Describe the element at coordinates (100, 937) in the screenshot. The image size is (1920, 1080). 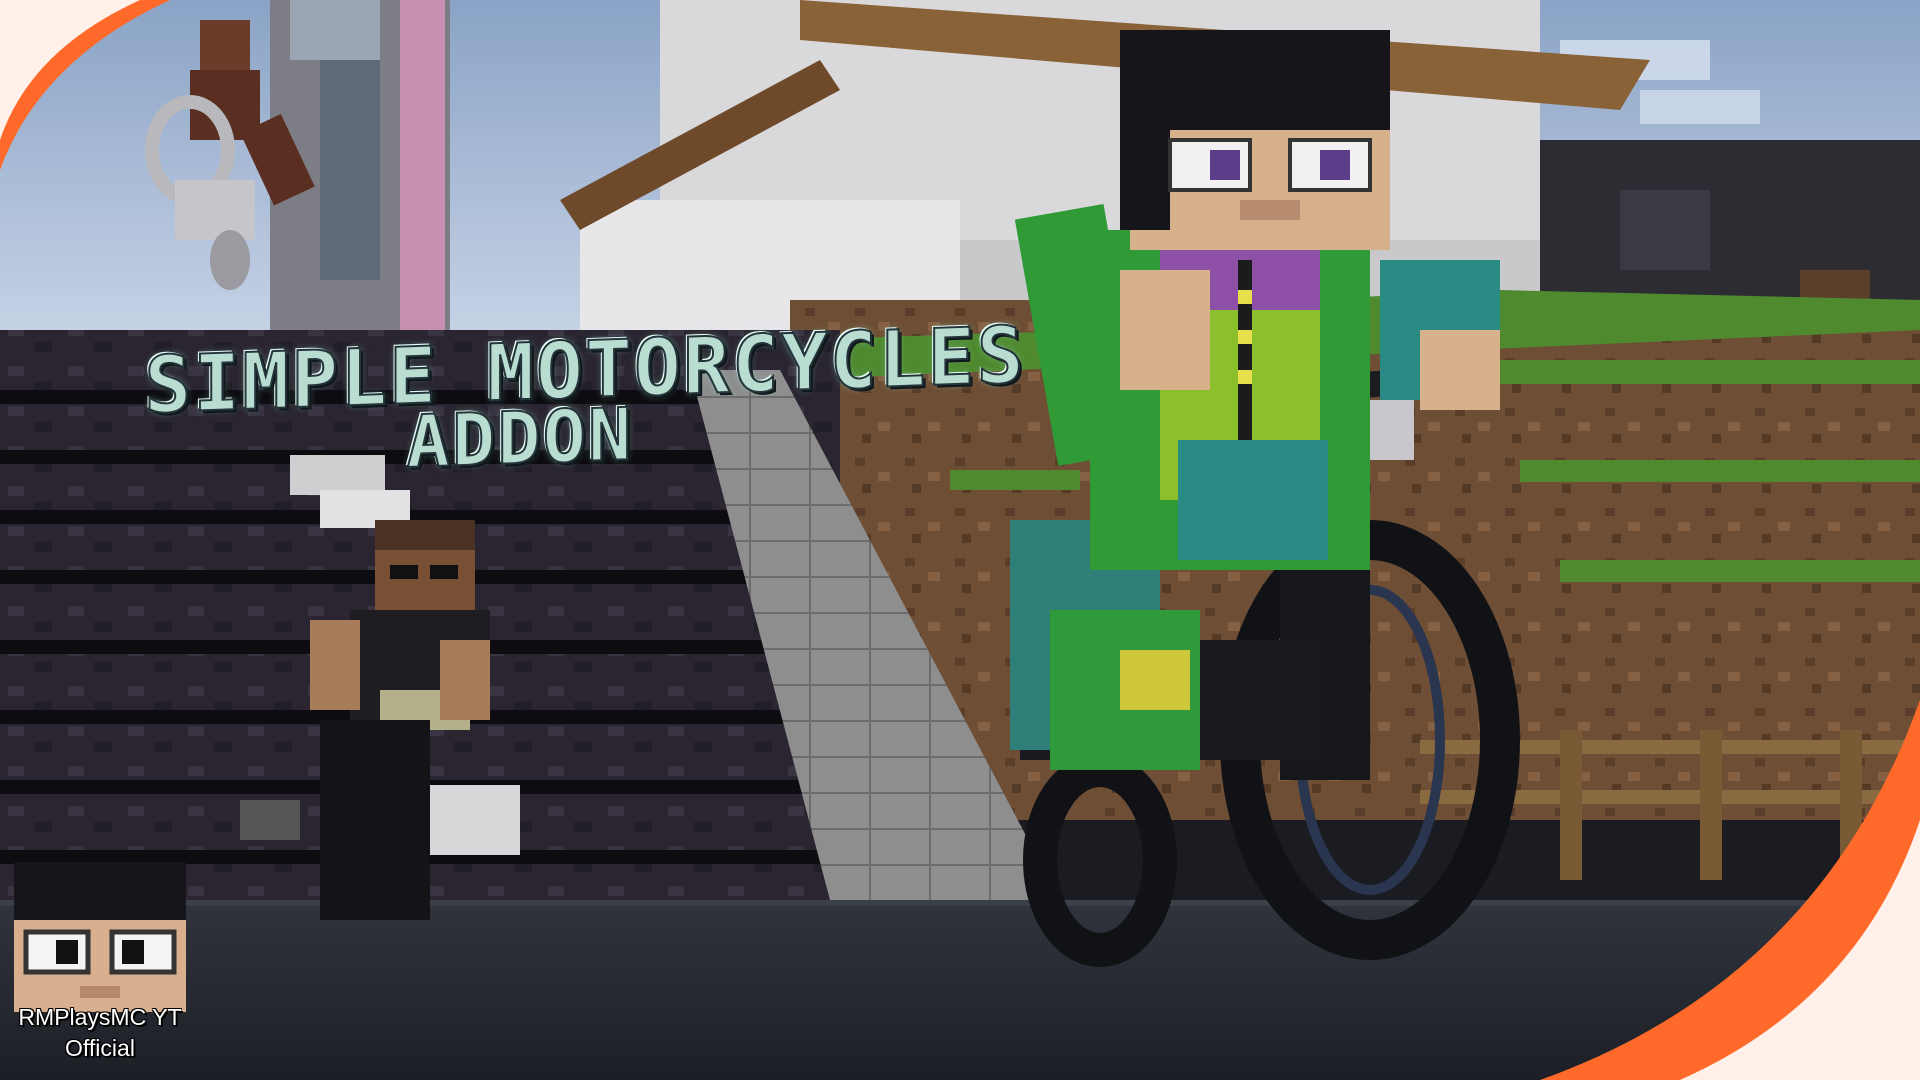
I see `channel-avatar-icon` at that location.